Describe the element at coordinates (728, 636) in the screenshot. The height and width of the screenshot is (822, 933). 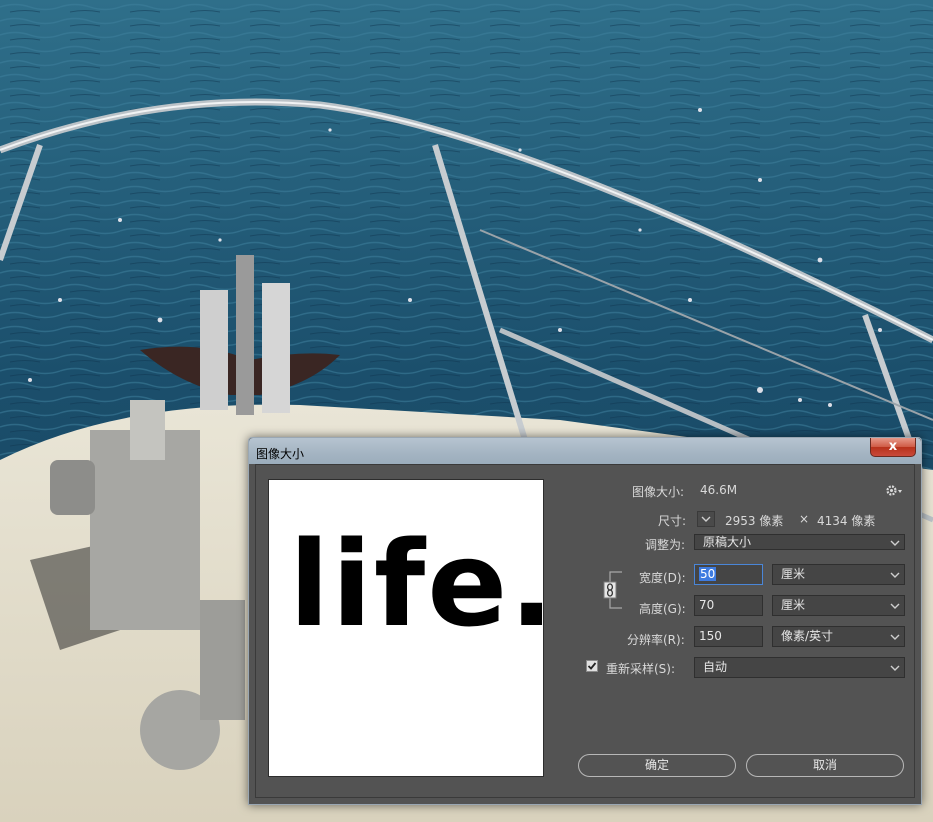
I see `resolution-input: 150` at that location.